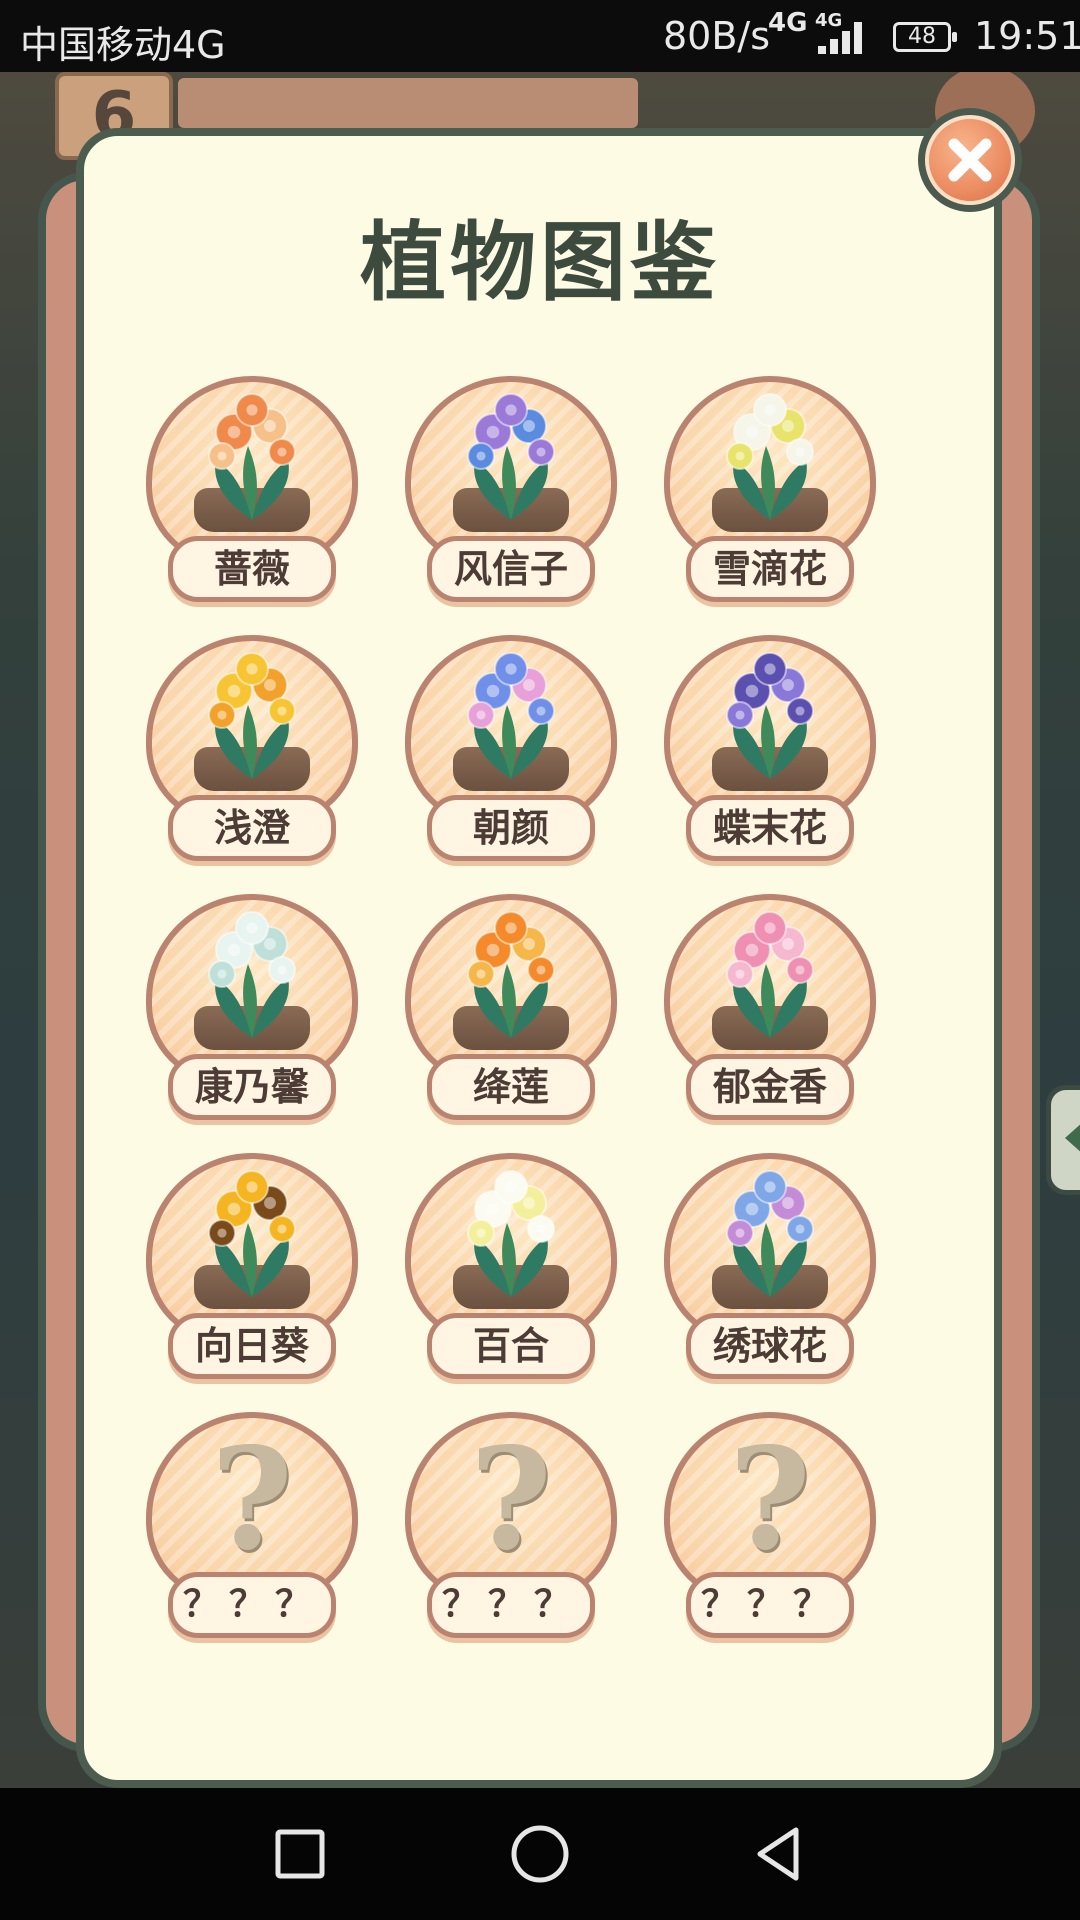  What do you see at coordinates (770, 1346) in the screenshot?
I see `plant-name-label: 绣球花` at bounding box center [770, 1346].